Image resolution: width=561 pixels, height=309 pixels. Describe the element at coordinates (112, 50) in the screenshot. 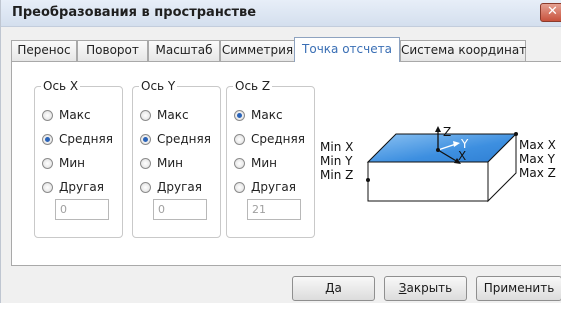

I see `tab-rotate: Поворот` at that location.